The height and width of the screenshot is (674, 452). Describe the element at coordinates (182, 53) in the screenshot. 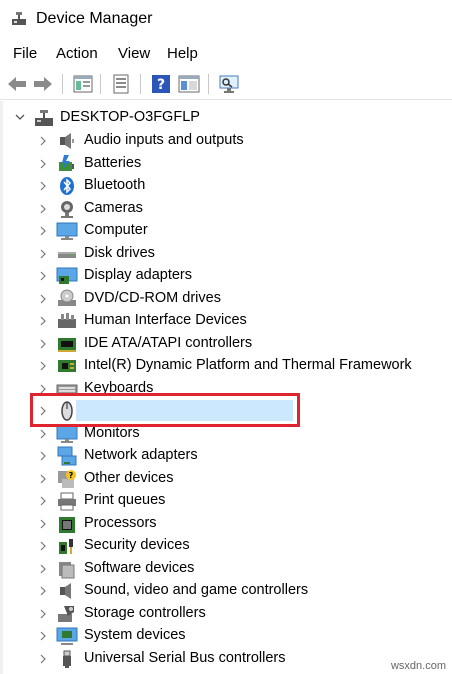

I see `menu-help: Help` at that location.